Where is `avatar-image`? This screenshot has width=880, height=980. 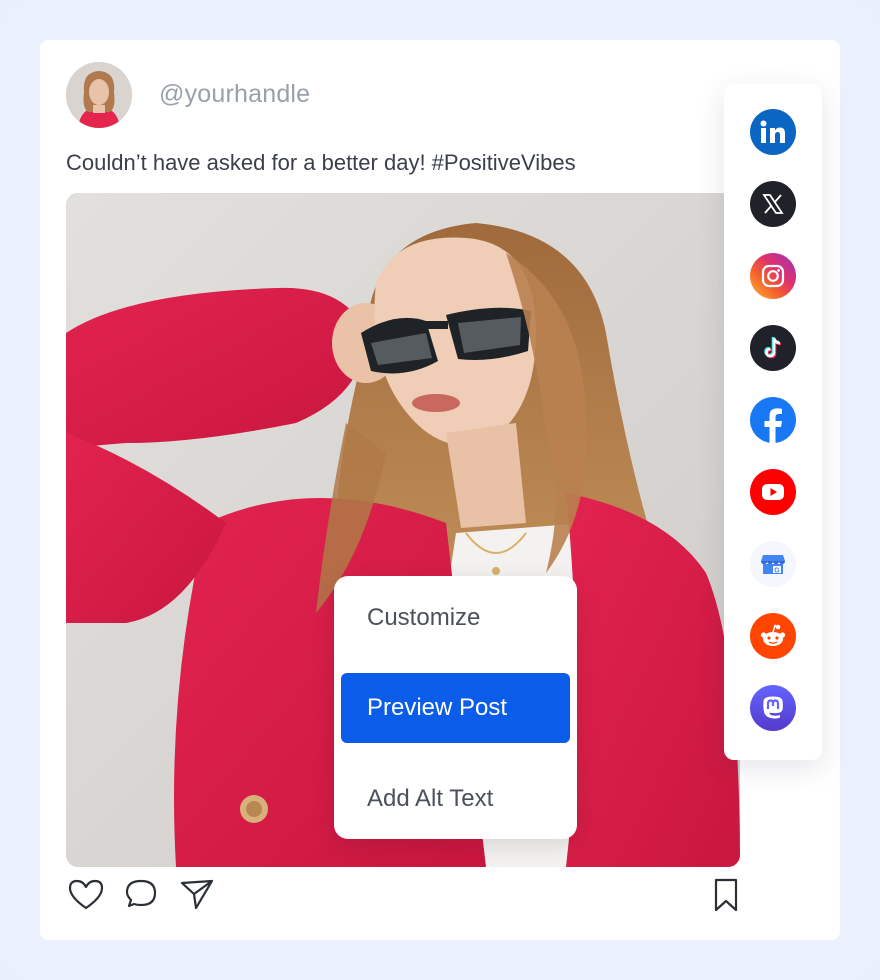
avatar-image is located at coordinates (99, 95).